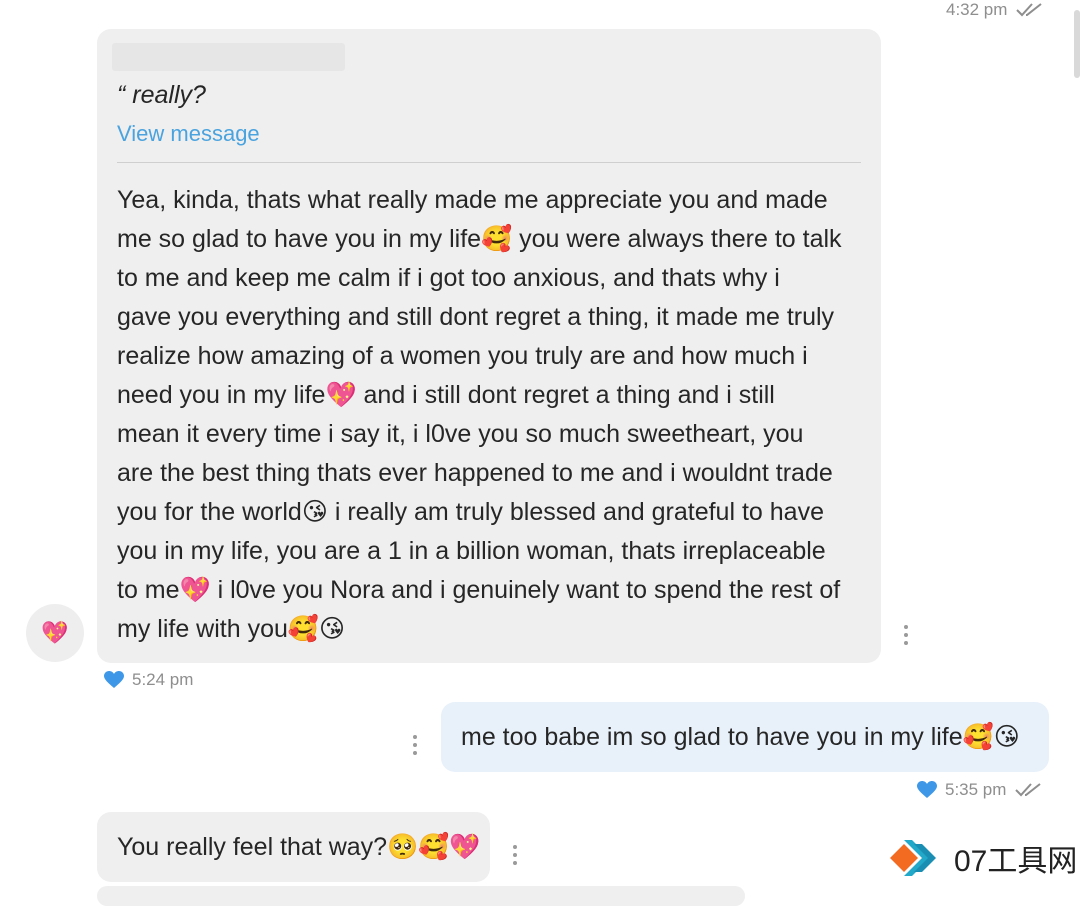 This screenshot has width=1080, height=906. I want to click on incoming-message-bubble: You really feel that way?🥺🥰💖, so click(293, 847).